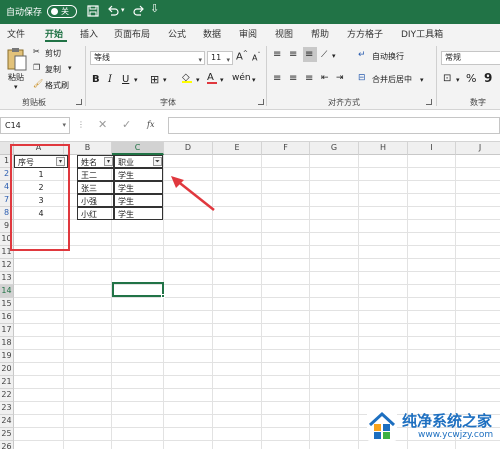  I want to click on cut-button: 剪切, so click(53, 53).